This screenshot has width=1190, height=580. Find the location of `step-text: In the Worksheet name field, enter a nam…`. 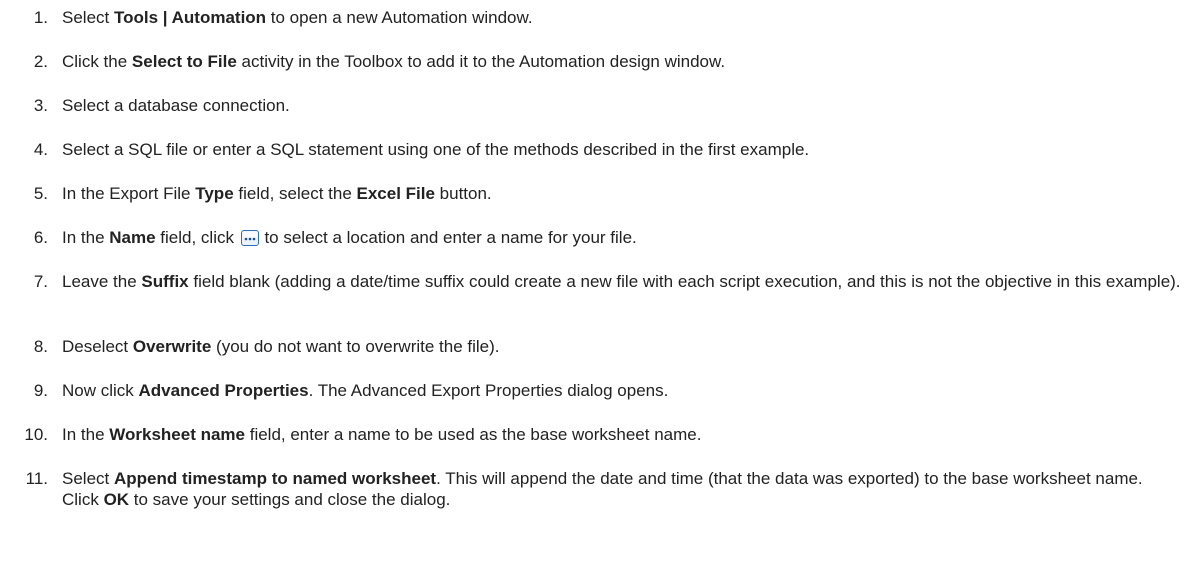

step-text: In the Worksheet name field, enter a nam… is located at coordinates (382, 434).